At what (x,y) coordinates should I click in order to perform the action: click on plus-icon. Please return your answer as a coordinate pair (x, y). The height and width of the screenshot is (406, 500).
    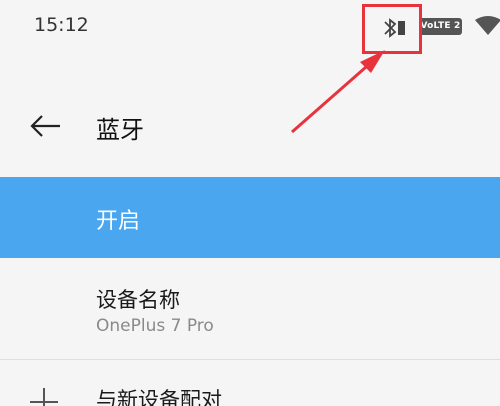
    Looking at the image, I should click on (44, 397).